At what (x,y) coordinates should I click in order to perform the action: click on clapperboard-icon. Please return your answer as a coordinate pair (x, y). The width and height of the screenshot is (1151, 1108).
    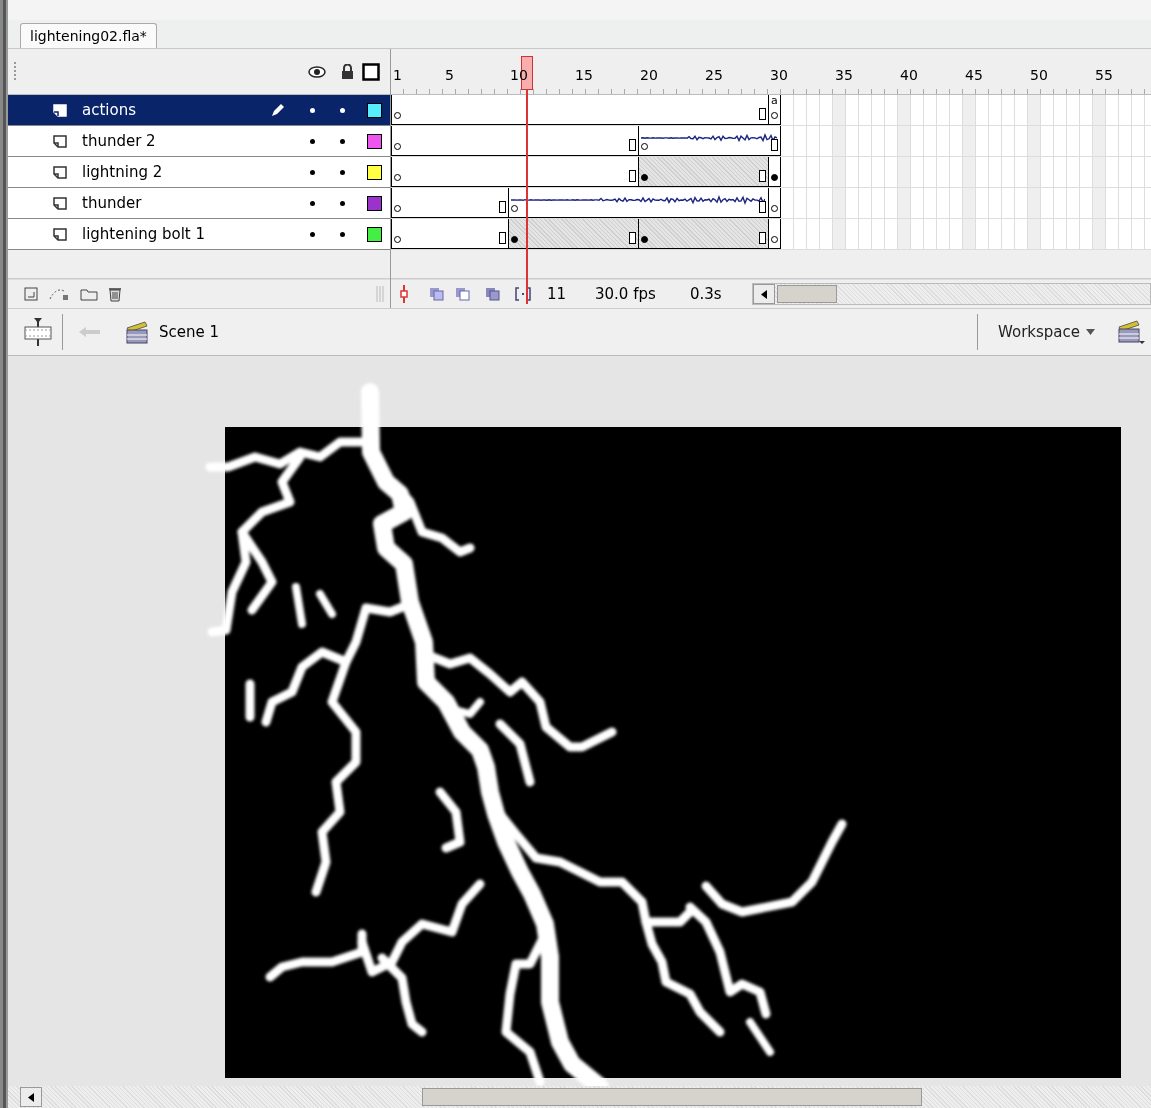
    Looking at the image, I should click on (137, 332).